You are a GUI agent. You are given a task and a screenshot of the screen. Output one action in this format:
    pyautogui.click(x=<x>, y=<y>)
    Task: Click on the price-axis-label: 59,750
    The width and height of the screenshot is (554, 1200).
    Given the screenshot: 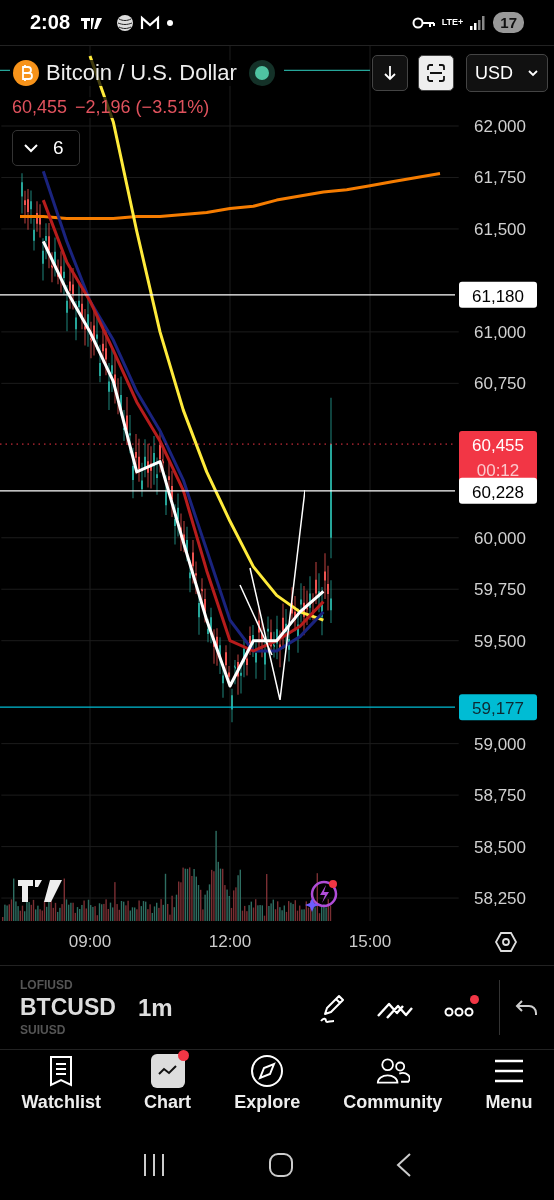 What is the action you would take?
    pyautogui.click(x=500, y=590)
    